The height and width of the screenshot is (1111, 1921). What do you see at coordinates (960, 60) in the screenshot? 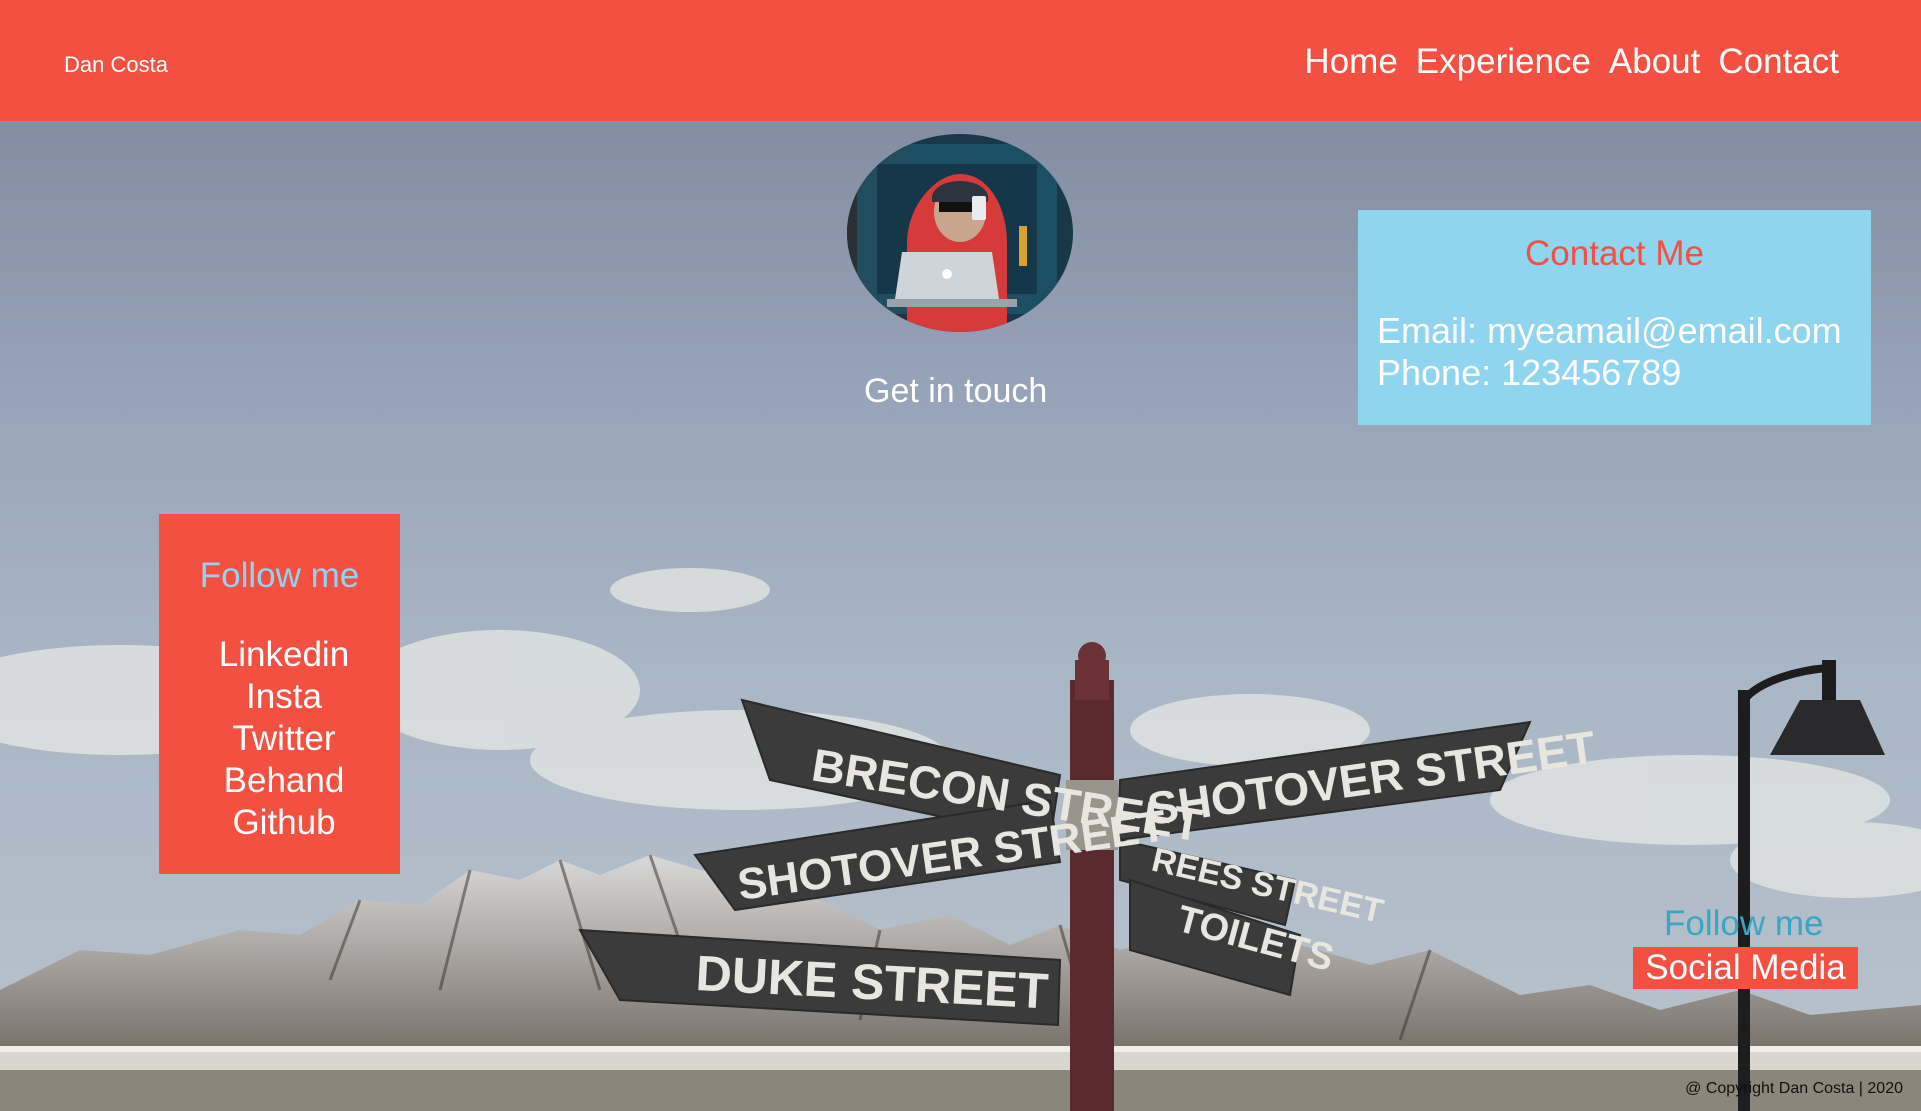
I see `top-navbar: Dan Costa Home Experience About Contact` at bounding box center [960, 60].